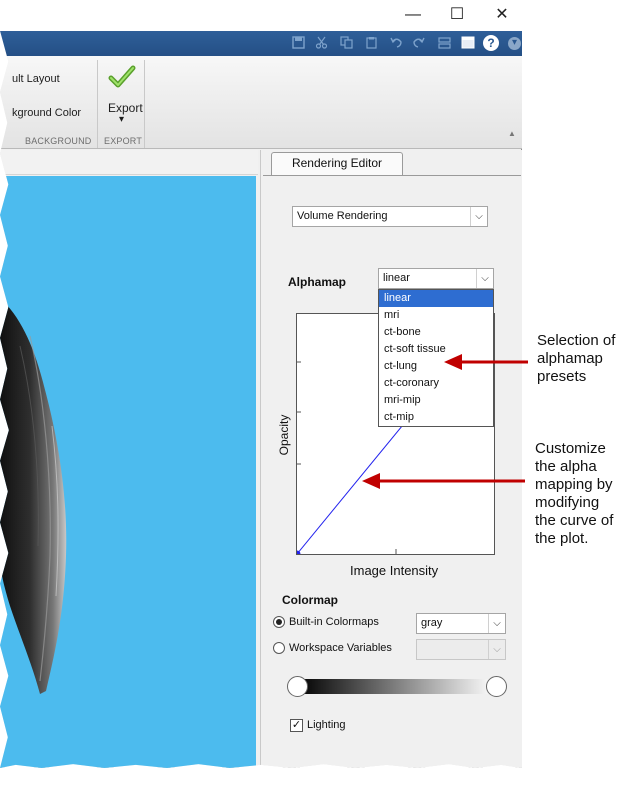  I want to click on annotation-line: the plot., so click(562, 538).